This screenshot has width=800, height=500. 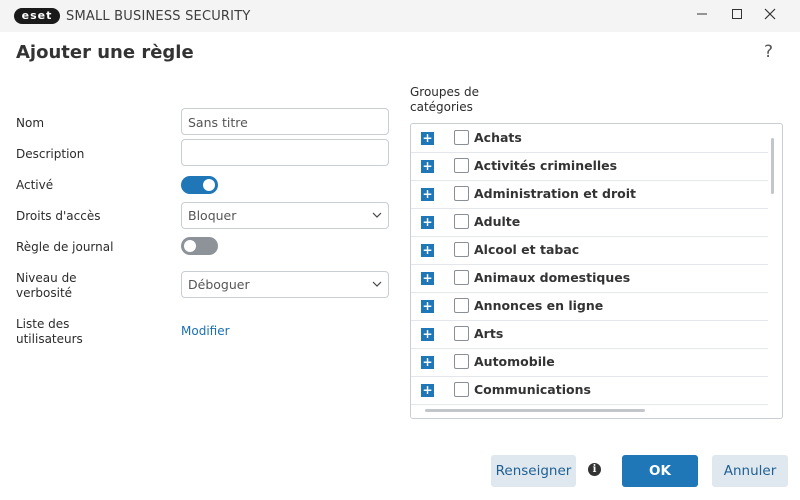 I want to click on maximize-icon, so click(x=737, y=14).